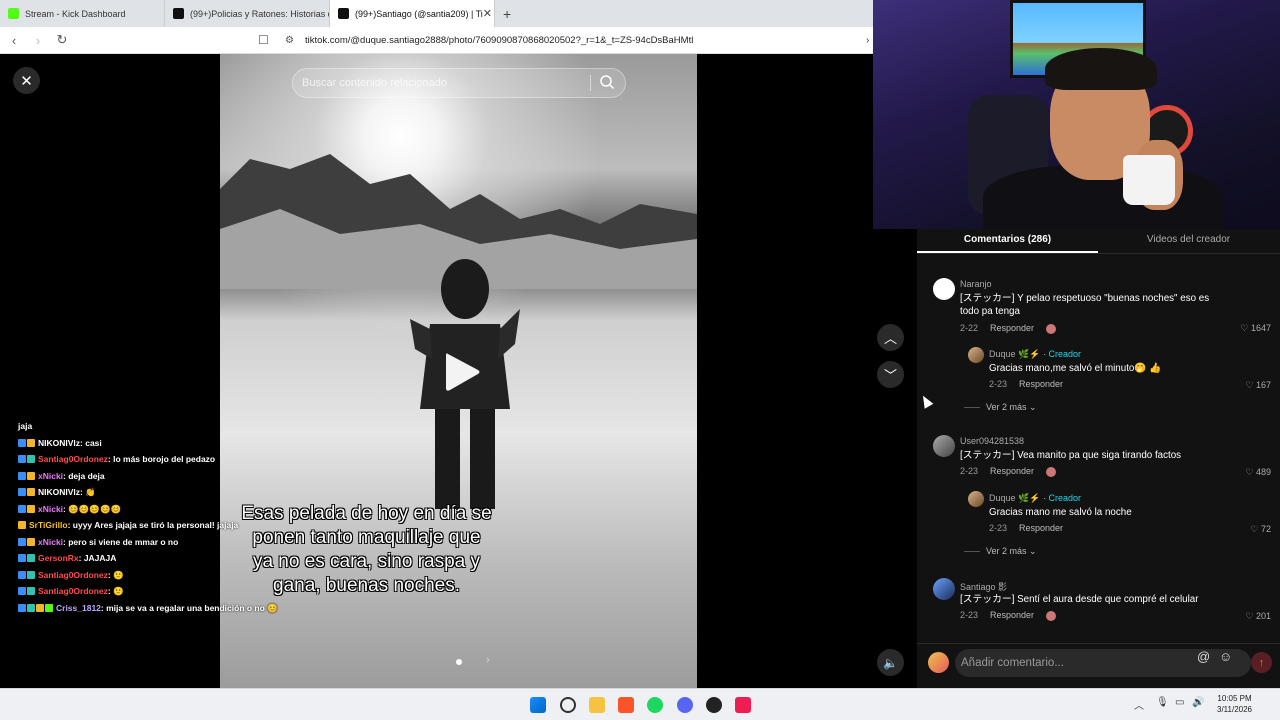 Image resolution: width=1280 pixels, height=720 pixels. What do you see at coordinates (459, 83) in the screenshot?
I see `related-search-input: Buscar contenido relacionado` at bounding box center [459, 83].